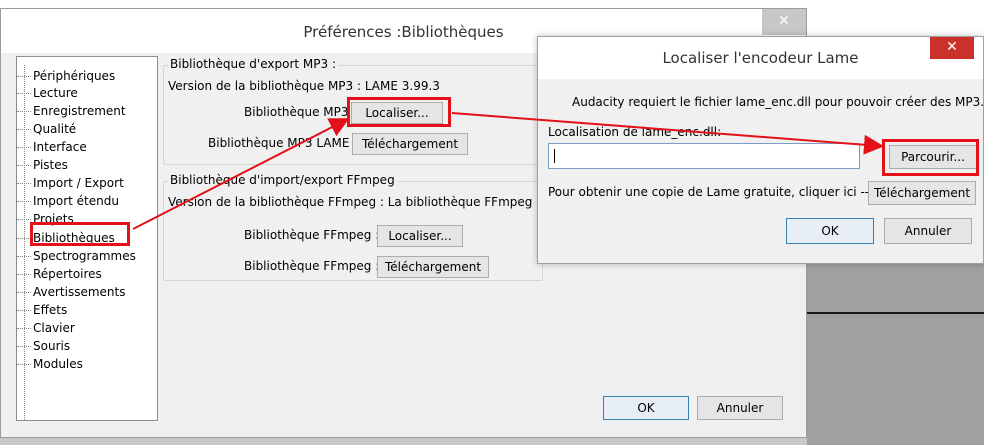 Image resolution: width=984 pixels, height=445 pixels. What do you see at coordinates (667, 133) in the screenshot?
I see `arrow-to-browse` at bounding box center [667, 133].